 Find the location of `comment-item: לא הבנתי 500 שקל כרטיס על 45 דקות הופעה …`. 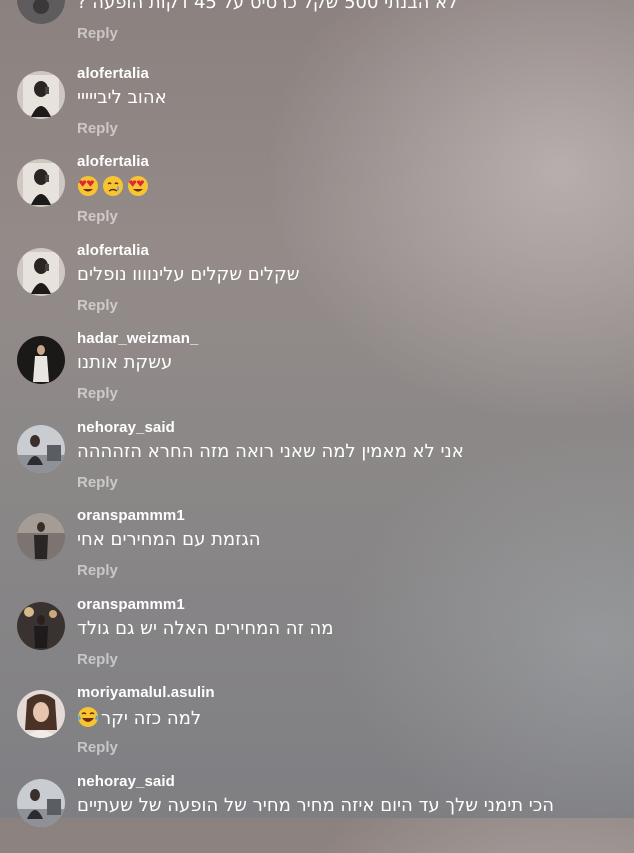

comment-item: לא הבנתי 500 שקל כרטיס על 45 דקות הופעה … is located at coordinates (317, 25).